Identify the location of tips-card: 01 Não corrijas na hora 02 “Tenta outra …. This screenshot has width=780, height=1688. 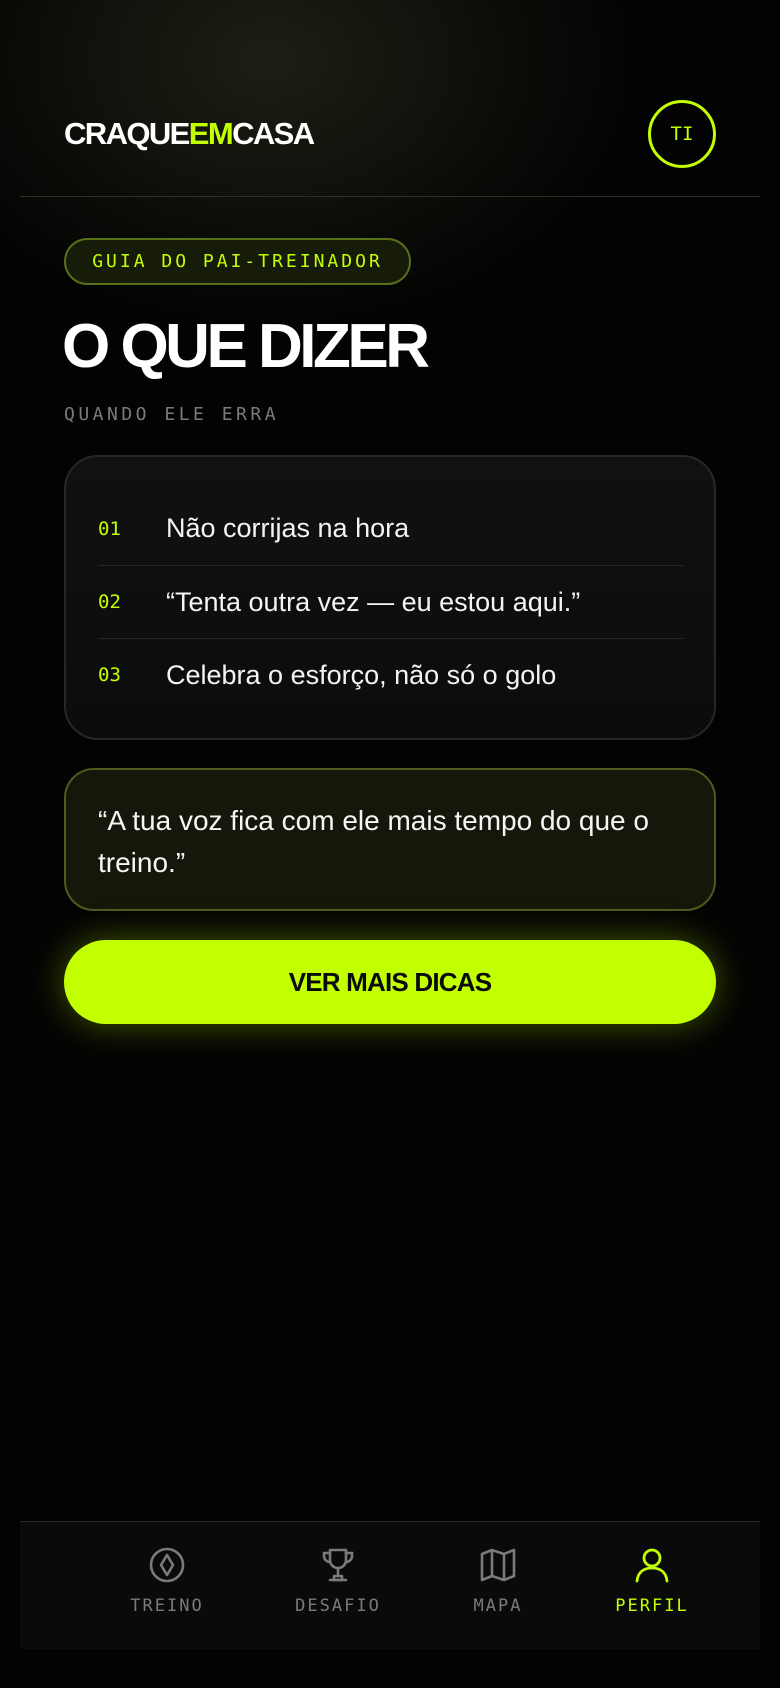
(390, 597).